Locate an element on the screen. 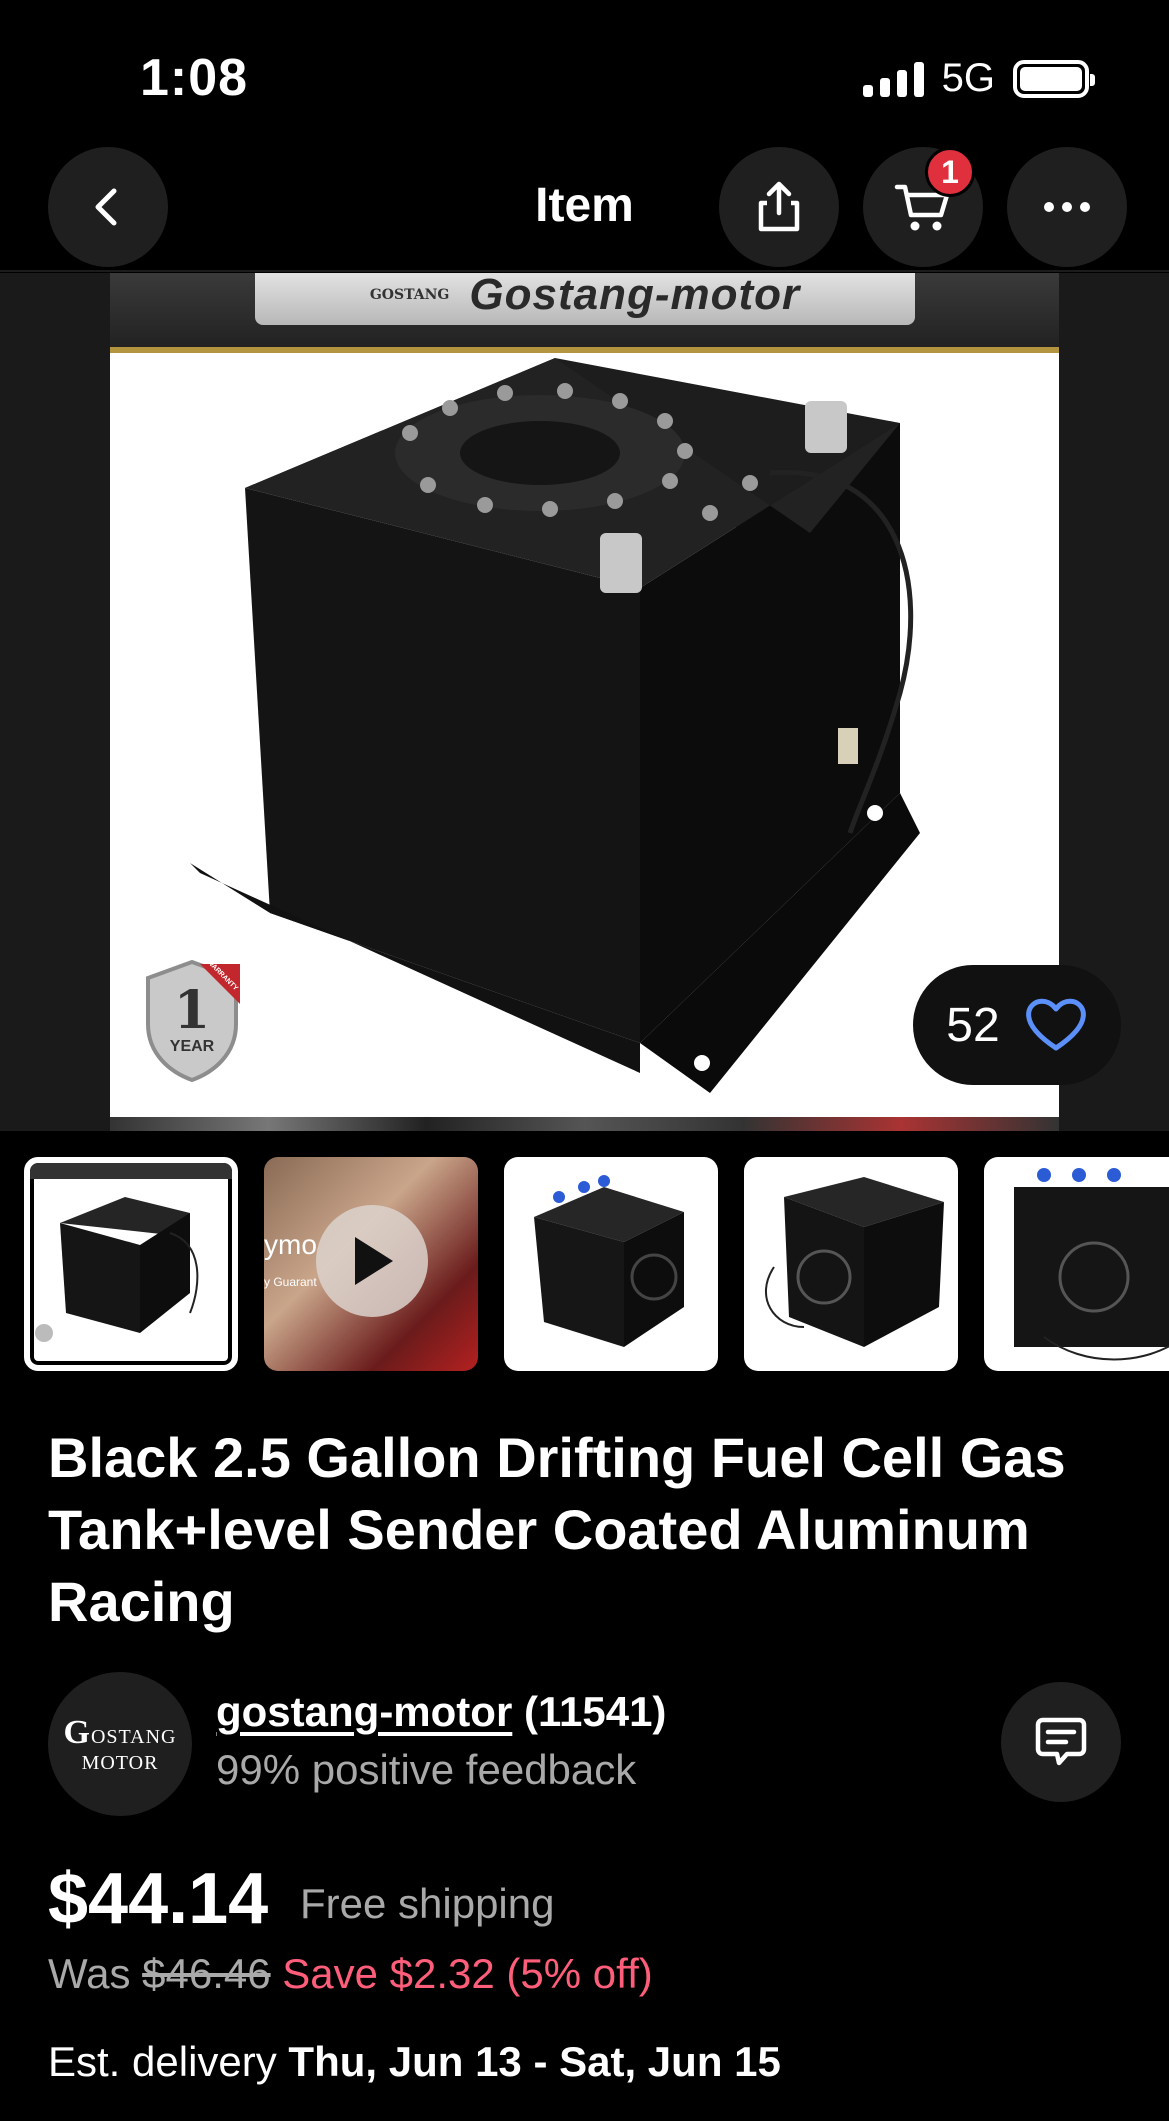 The image size is (1169, 2121). savings-text: Save $2.32 (5% off) is located at coordinates (467, 1973).